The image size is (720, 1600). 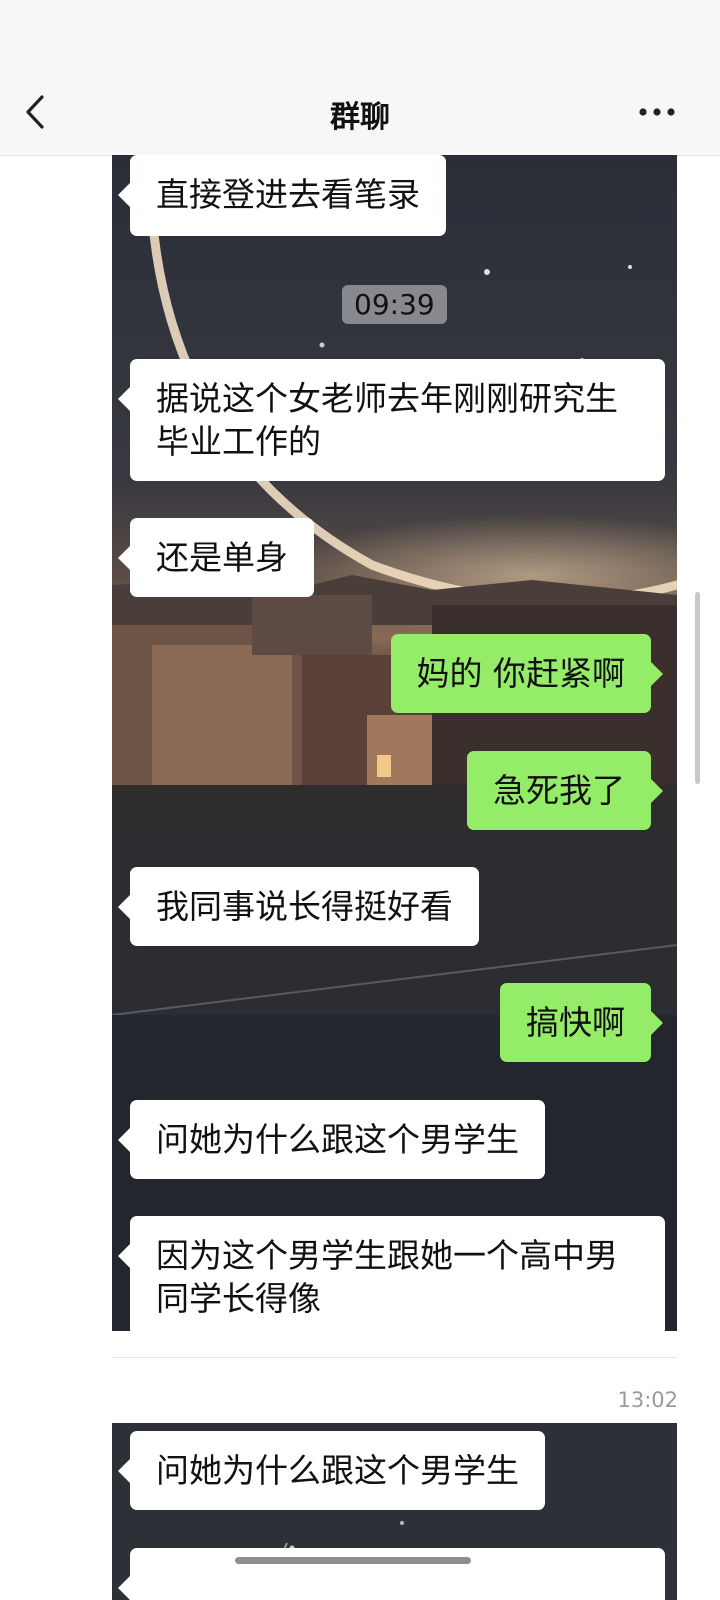 I want to click on message-bubble: 据说这个女老师去年刚刚研究生毕业工作的, so click(x=391, y=420).